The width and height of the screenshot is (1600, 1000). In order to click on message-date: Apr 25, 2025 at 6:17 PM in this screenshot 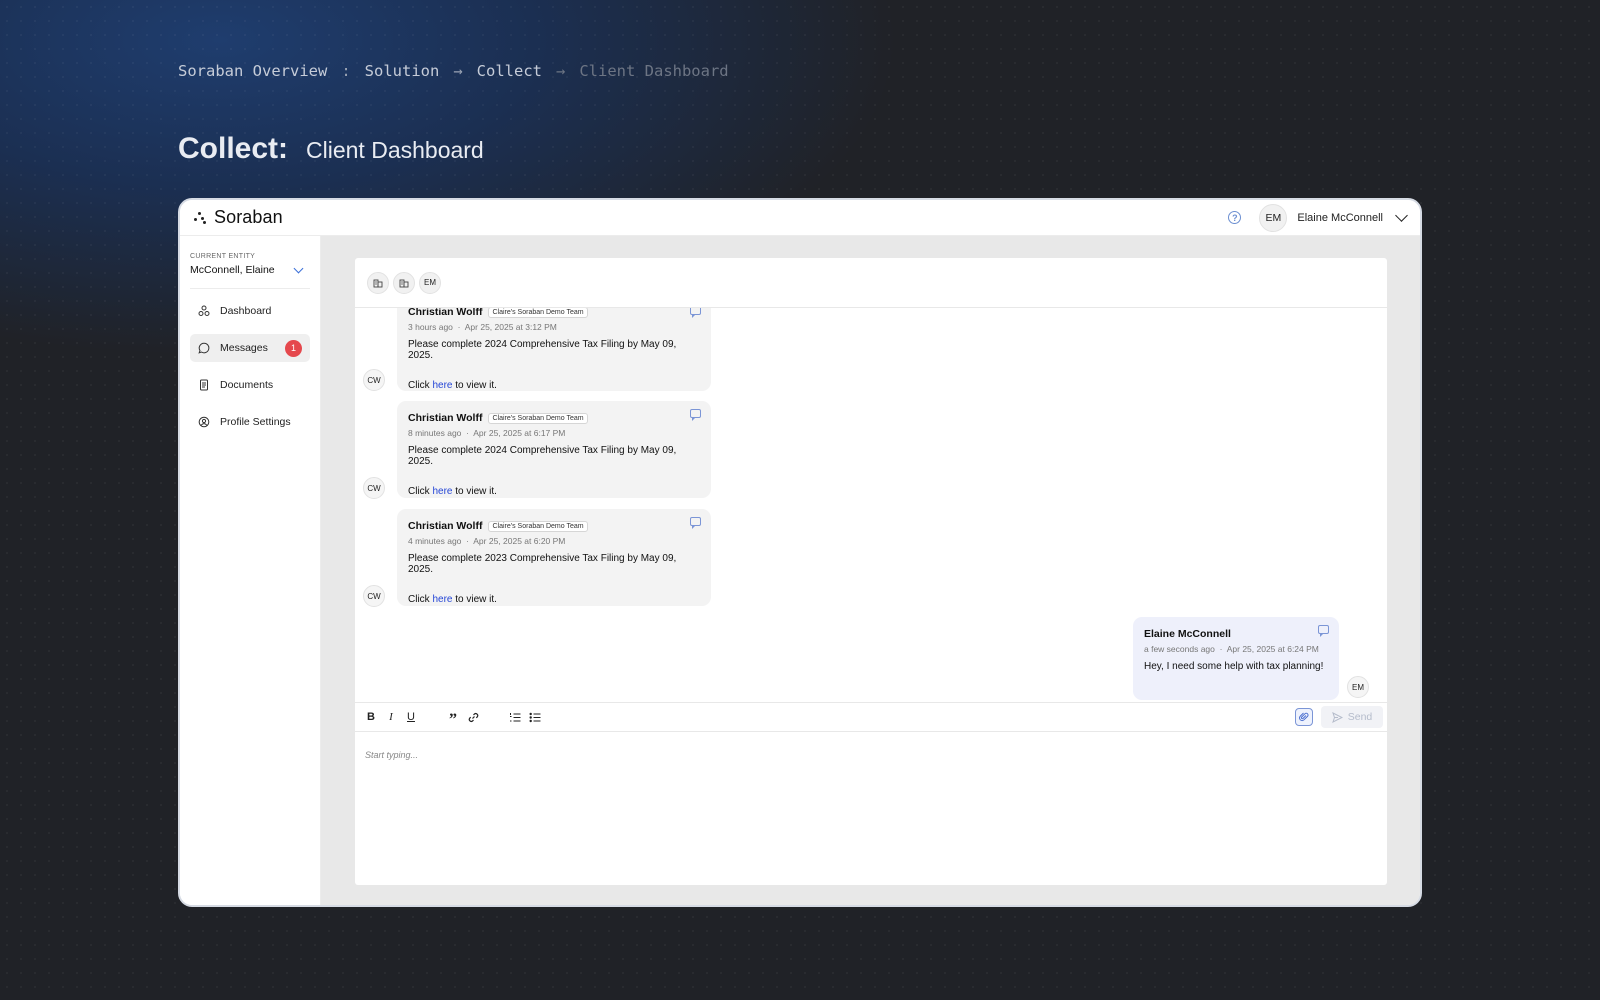, I will do `click(519, 433)`.